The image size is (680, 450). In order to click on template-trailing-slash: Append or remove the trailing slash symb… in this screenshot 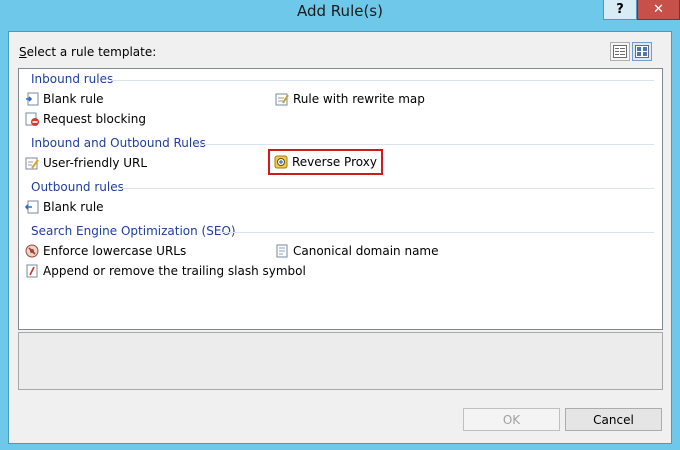, I will do `click(165, 271)`.